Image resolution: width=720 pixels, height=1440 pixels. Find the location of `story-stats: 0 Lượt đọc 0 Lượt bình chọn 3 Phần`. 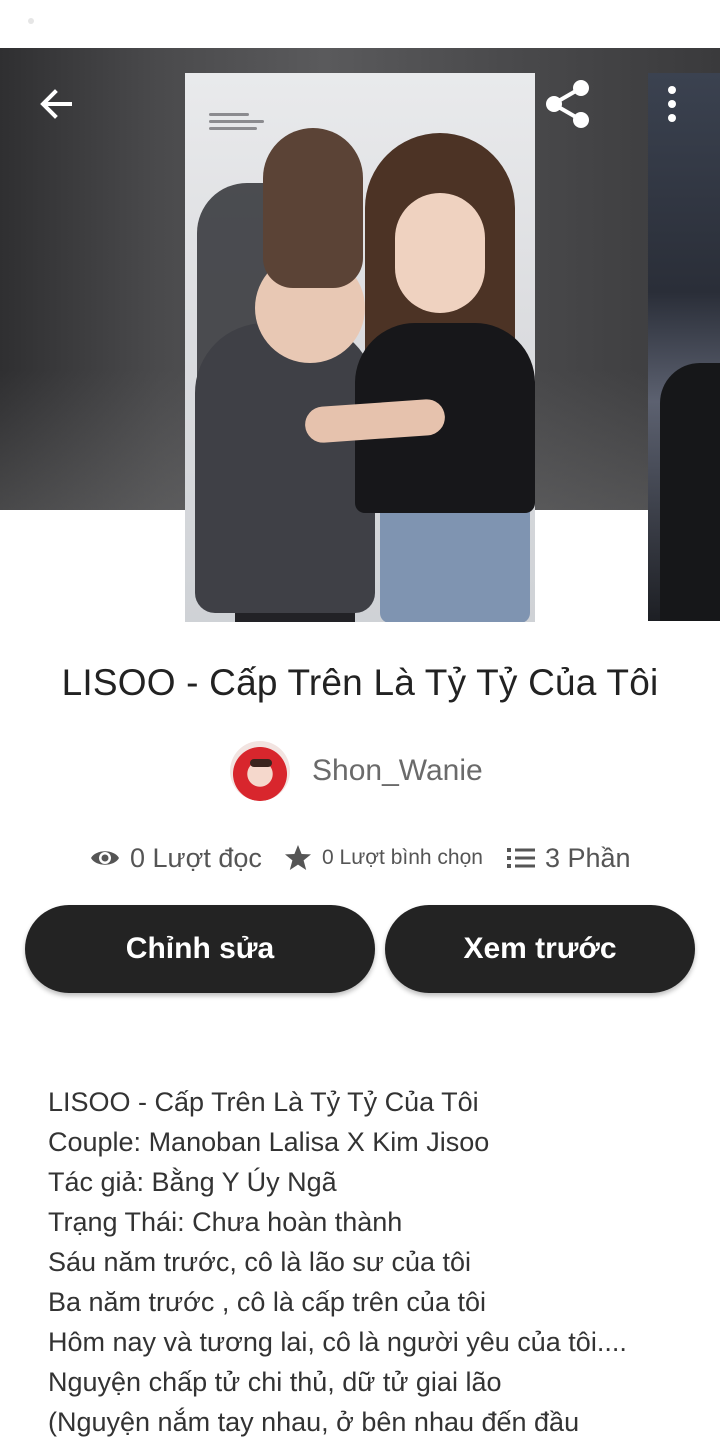

story-stats: 0 Lượt đọc 0 Lượt bình chọn 3 Phần is located at coordinates (360, 858).